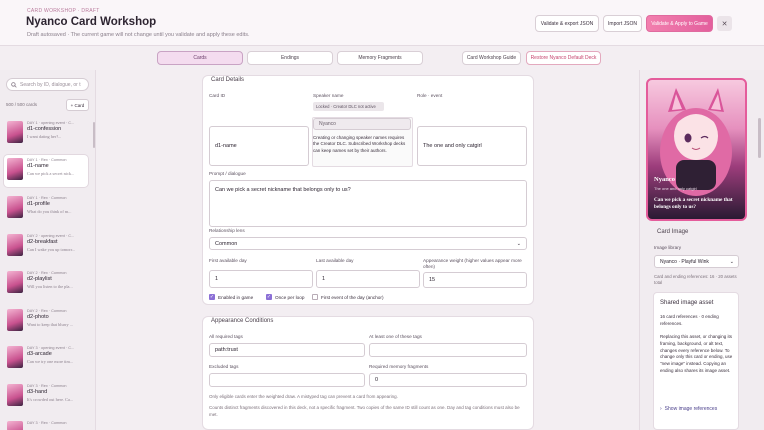  Describe the element at coordinates (39, 279) in the screenshot. I see `card-name: d2-playlist` at that location.